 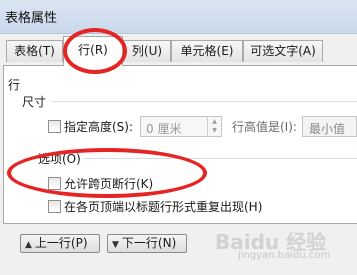 I want to click on triangle-up-icon: ▲, so click(x=28, y=245).